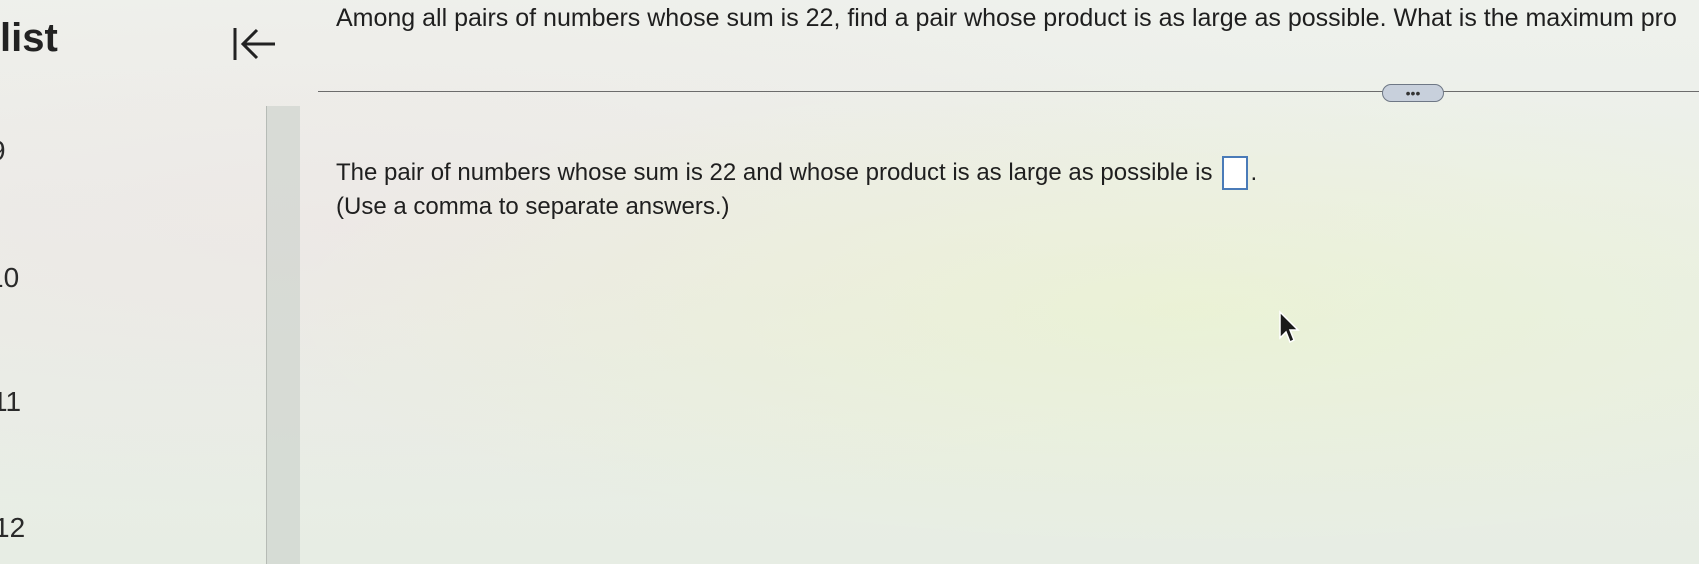 The height and width of the screenshot is (564, 1699). I want to click on answer-hint: (Use a comma to separate answers.), so click(533, 206).